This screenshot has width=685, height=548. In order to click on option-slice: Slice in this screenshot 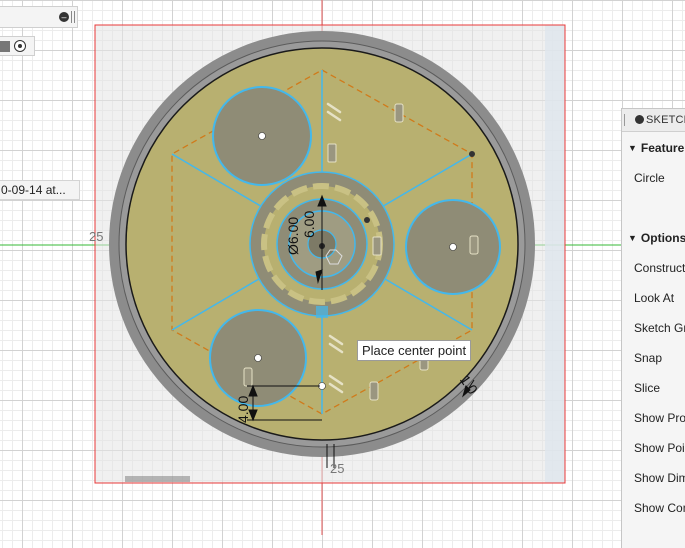, I will do `click(647, 388)`.